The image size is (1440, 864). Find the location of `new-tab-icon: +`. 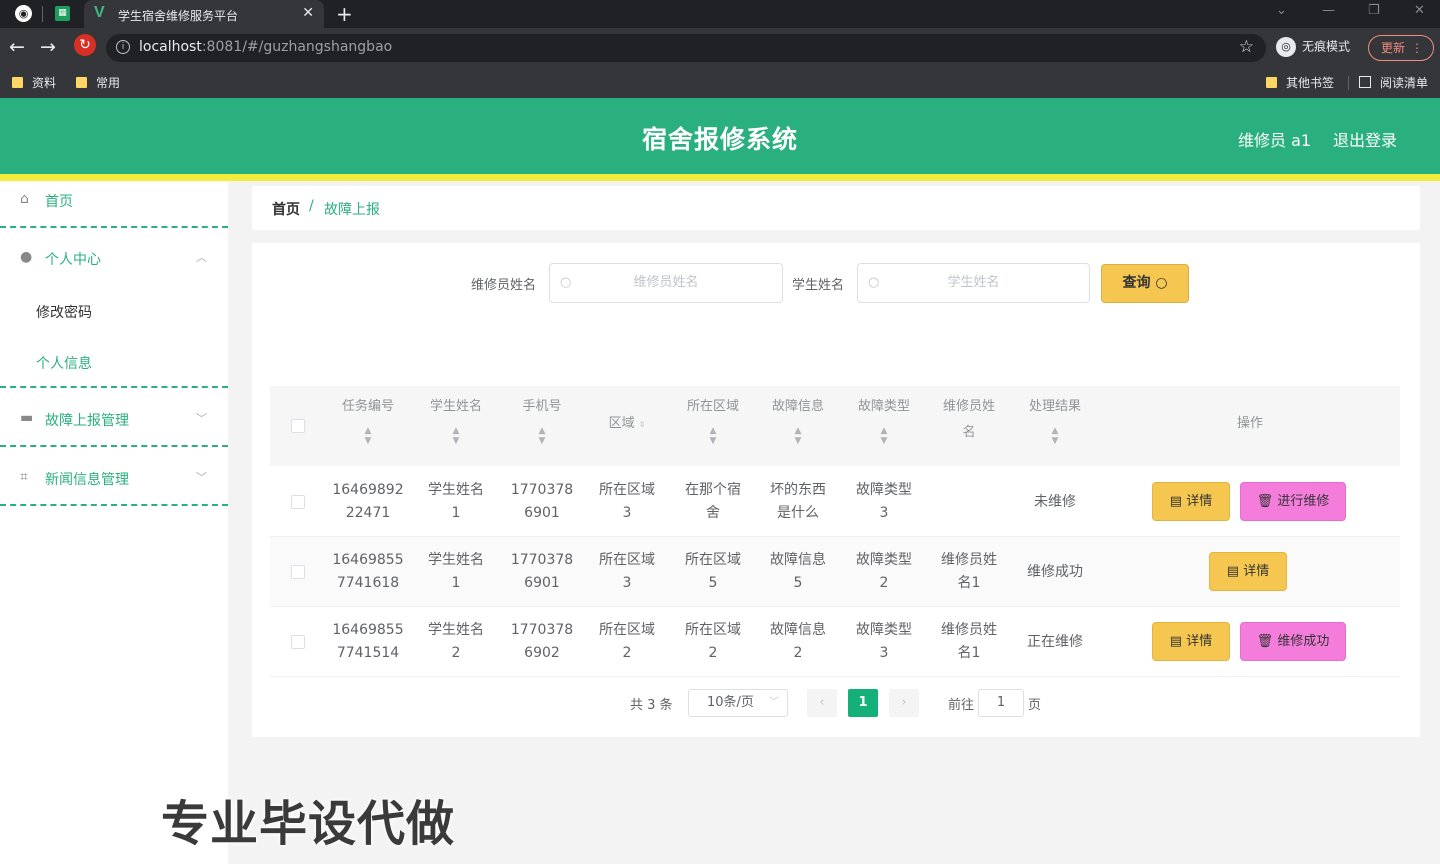

new-tab-icon: + is located at coordinates (344, 14).